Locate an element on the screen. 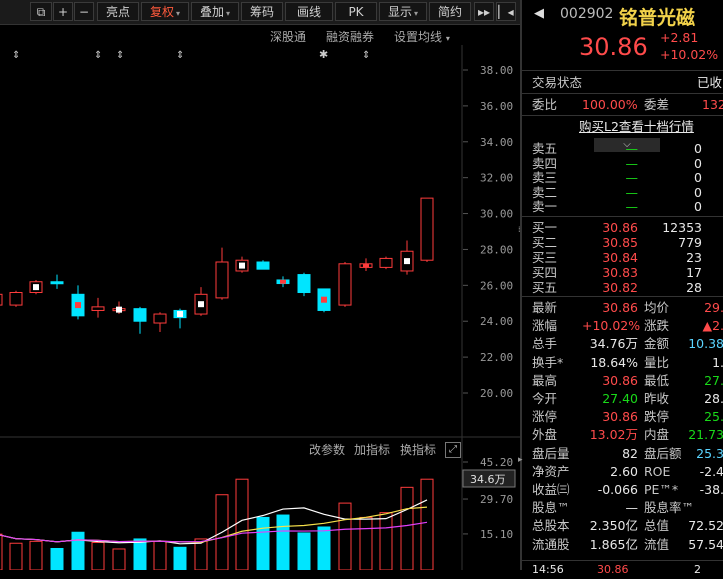 The width and height of the screenshot is (723, 579). toolbar-overlay-button: 叠加 ▾ is located at coordinates (215, 11).